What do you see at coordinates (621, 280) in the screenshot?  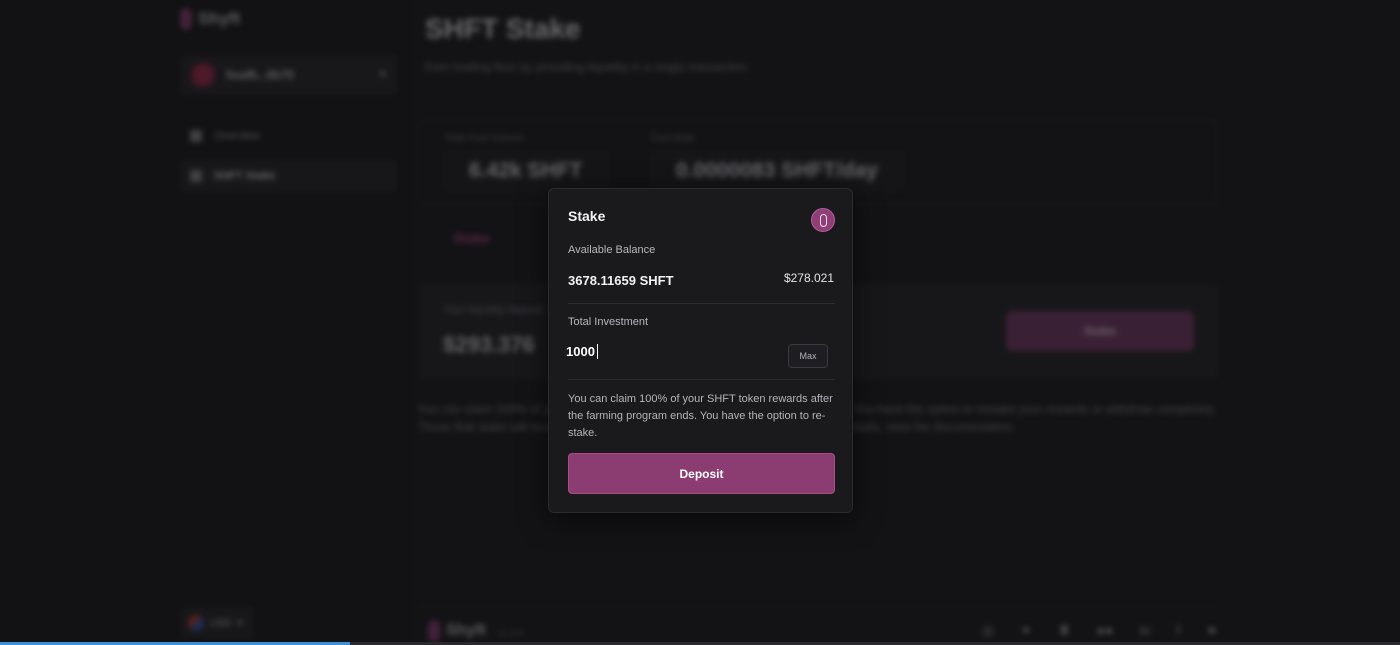 I see `available-balance-amount: 3678.11659 SHFT` at bounding box center [621, 280].